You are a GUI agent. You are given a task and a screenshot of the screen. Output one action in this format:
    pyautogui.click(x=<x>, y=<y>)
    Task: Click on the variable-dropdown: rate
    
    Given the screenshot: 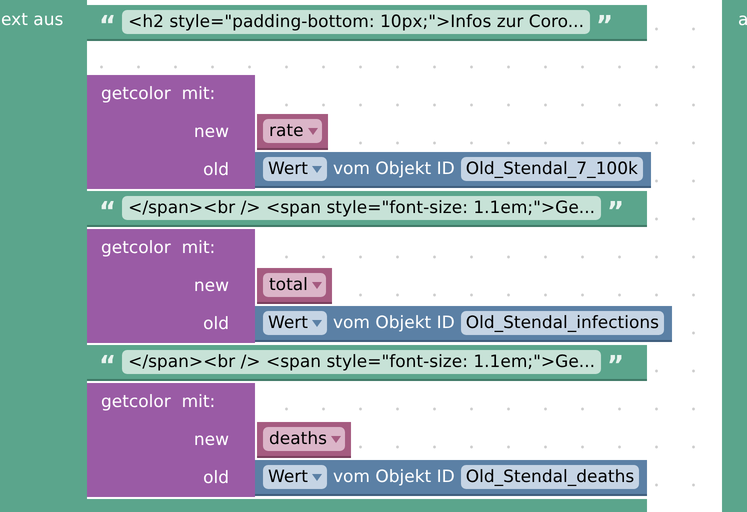 What is the action you would take?
    pyautogui.click(x=292, y=131)
    